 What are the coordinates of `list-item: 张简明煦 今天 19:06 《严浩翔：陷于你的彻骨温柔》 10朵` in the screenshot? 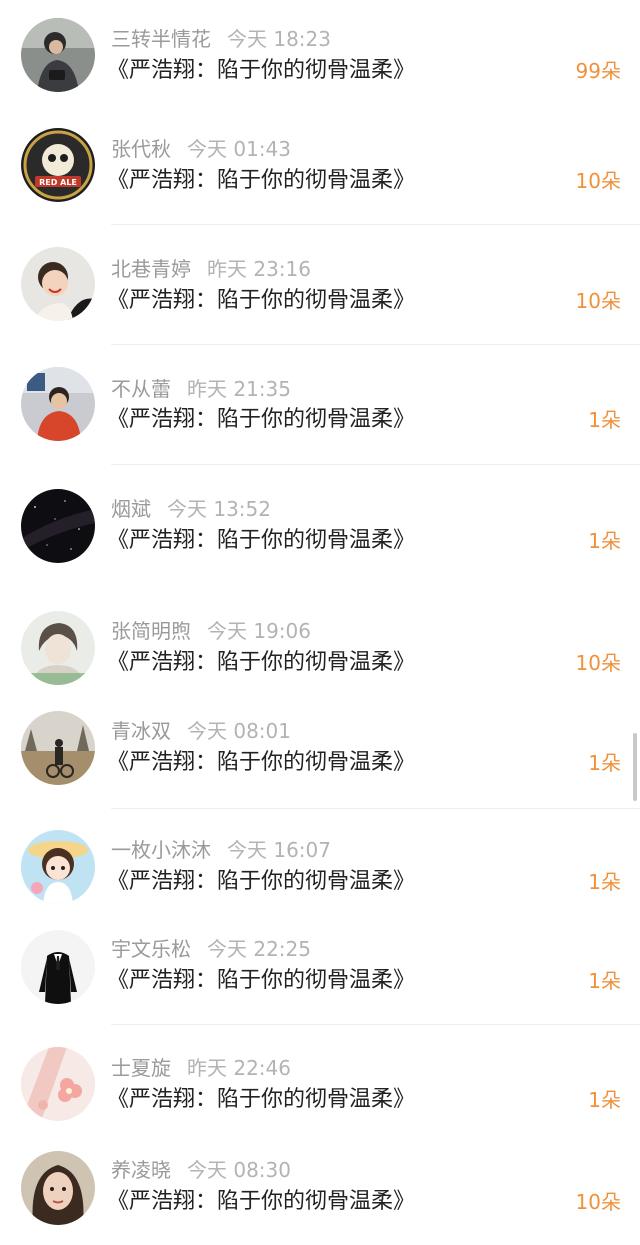 It's located at (320, 642).